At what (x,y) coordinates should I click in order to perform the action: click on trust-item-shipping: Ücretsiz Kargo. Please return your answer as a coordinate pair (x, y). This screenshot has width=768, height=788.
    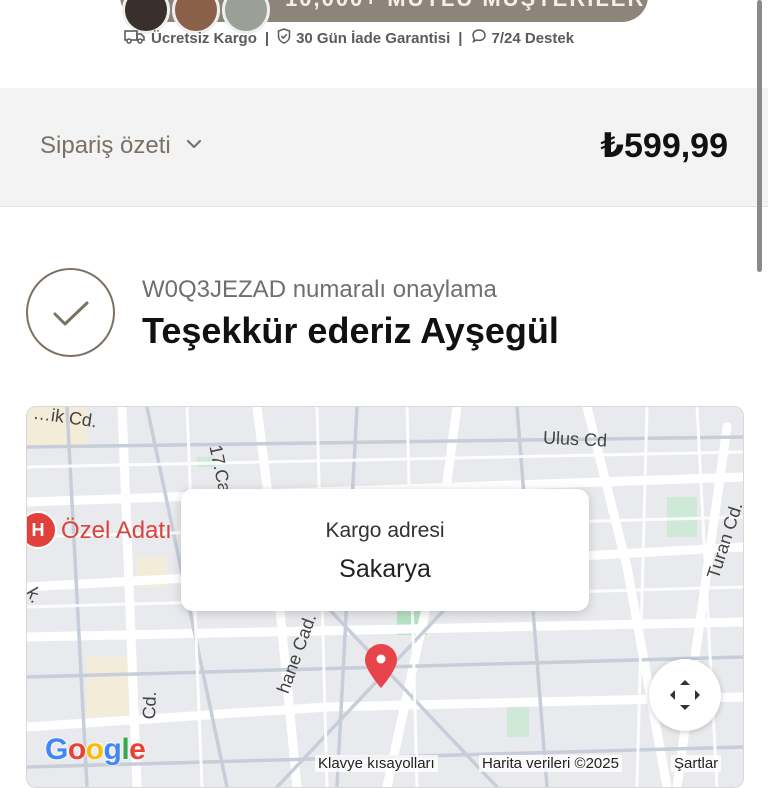
    Looking at the image, I should click on (190, 38).